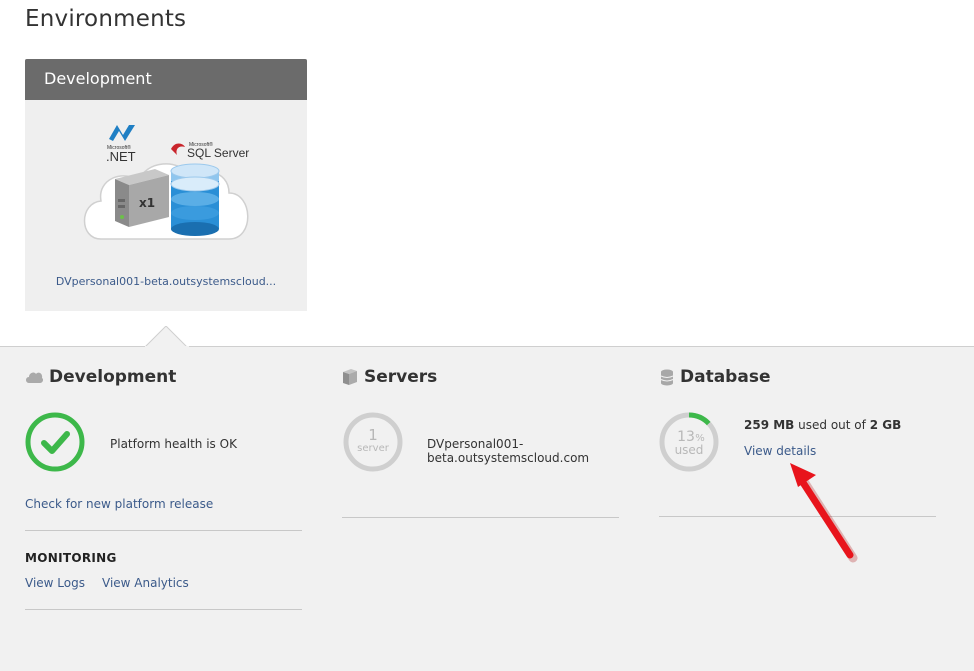  Describe the element at coordinates (832, 425) in the screenshot. I see `used-text: used out of` at that location.